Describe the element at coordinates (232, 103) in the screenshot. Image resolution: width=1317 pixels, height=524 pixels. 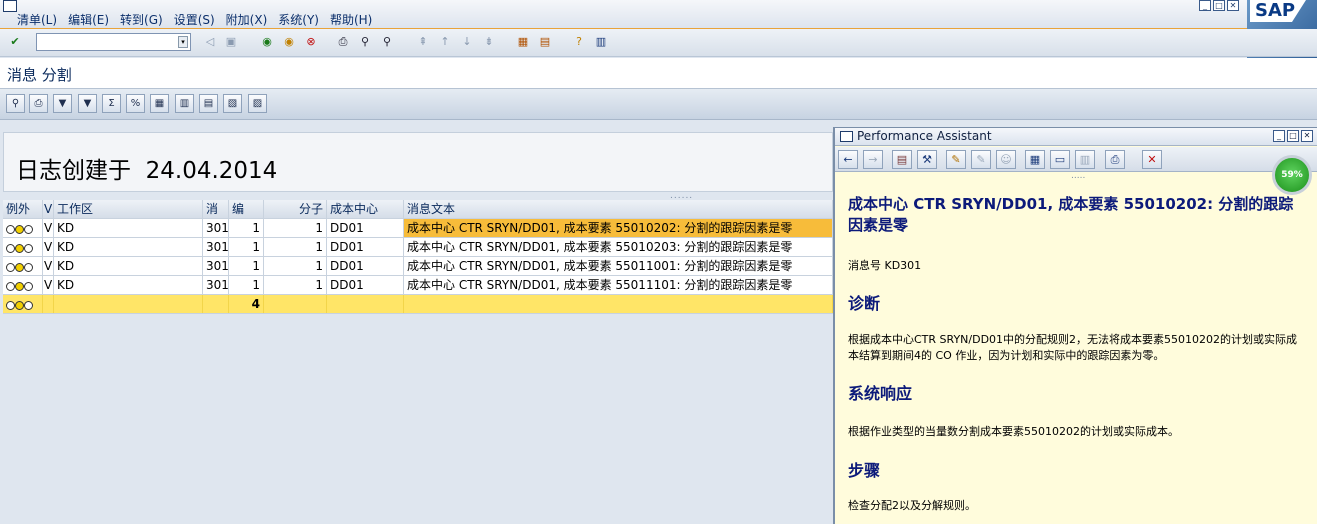
I see `export-icon: ▧` at that location.